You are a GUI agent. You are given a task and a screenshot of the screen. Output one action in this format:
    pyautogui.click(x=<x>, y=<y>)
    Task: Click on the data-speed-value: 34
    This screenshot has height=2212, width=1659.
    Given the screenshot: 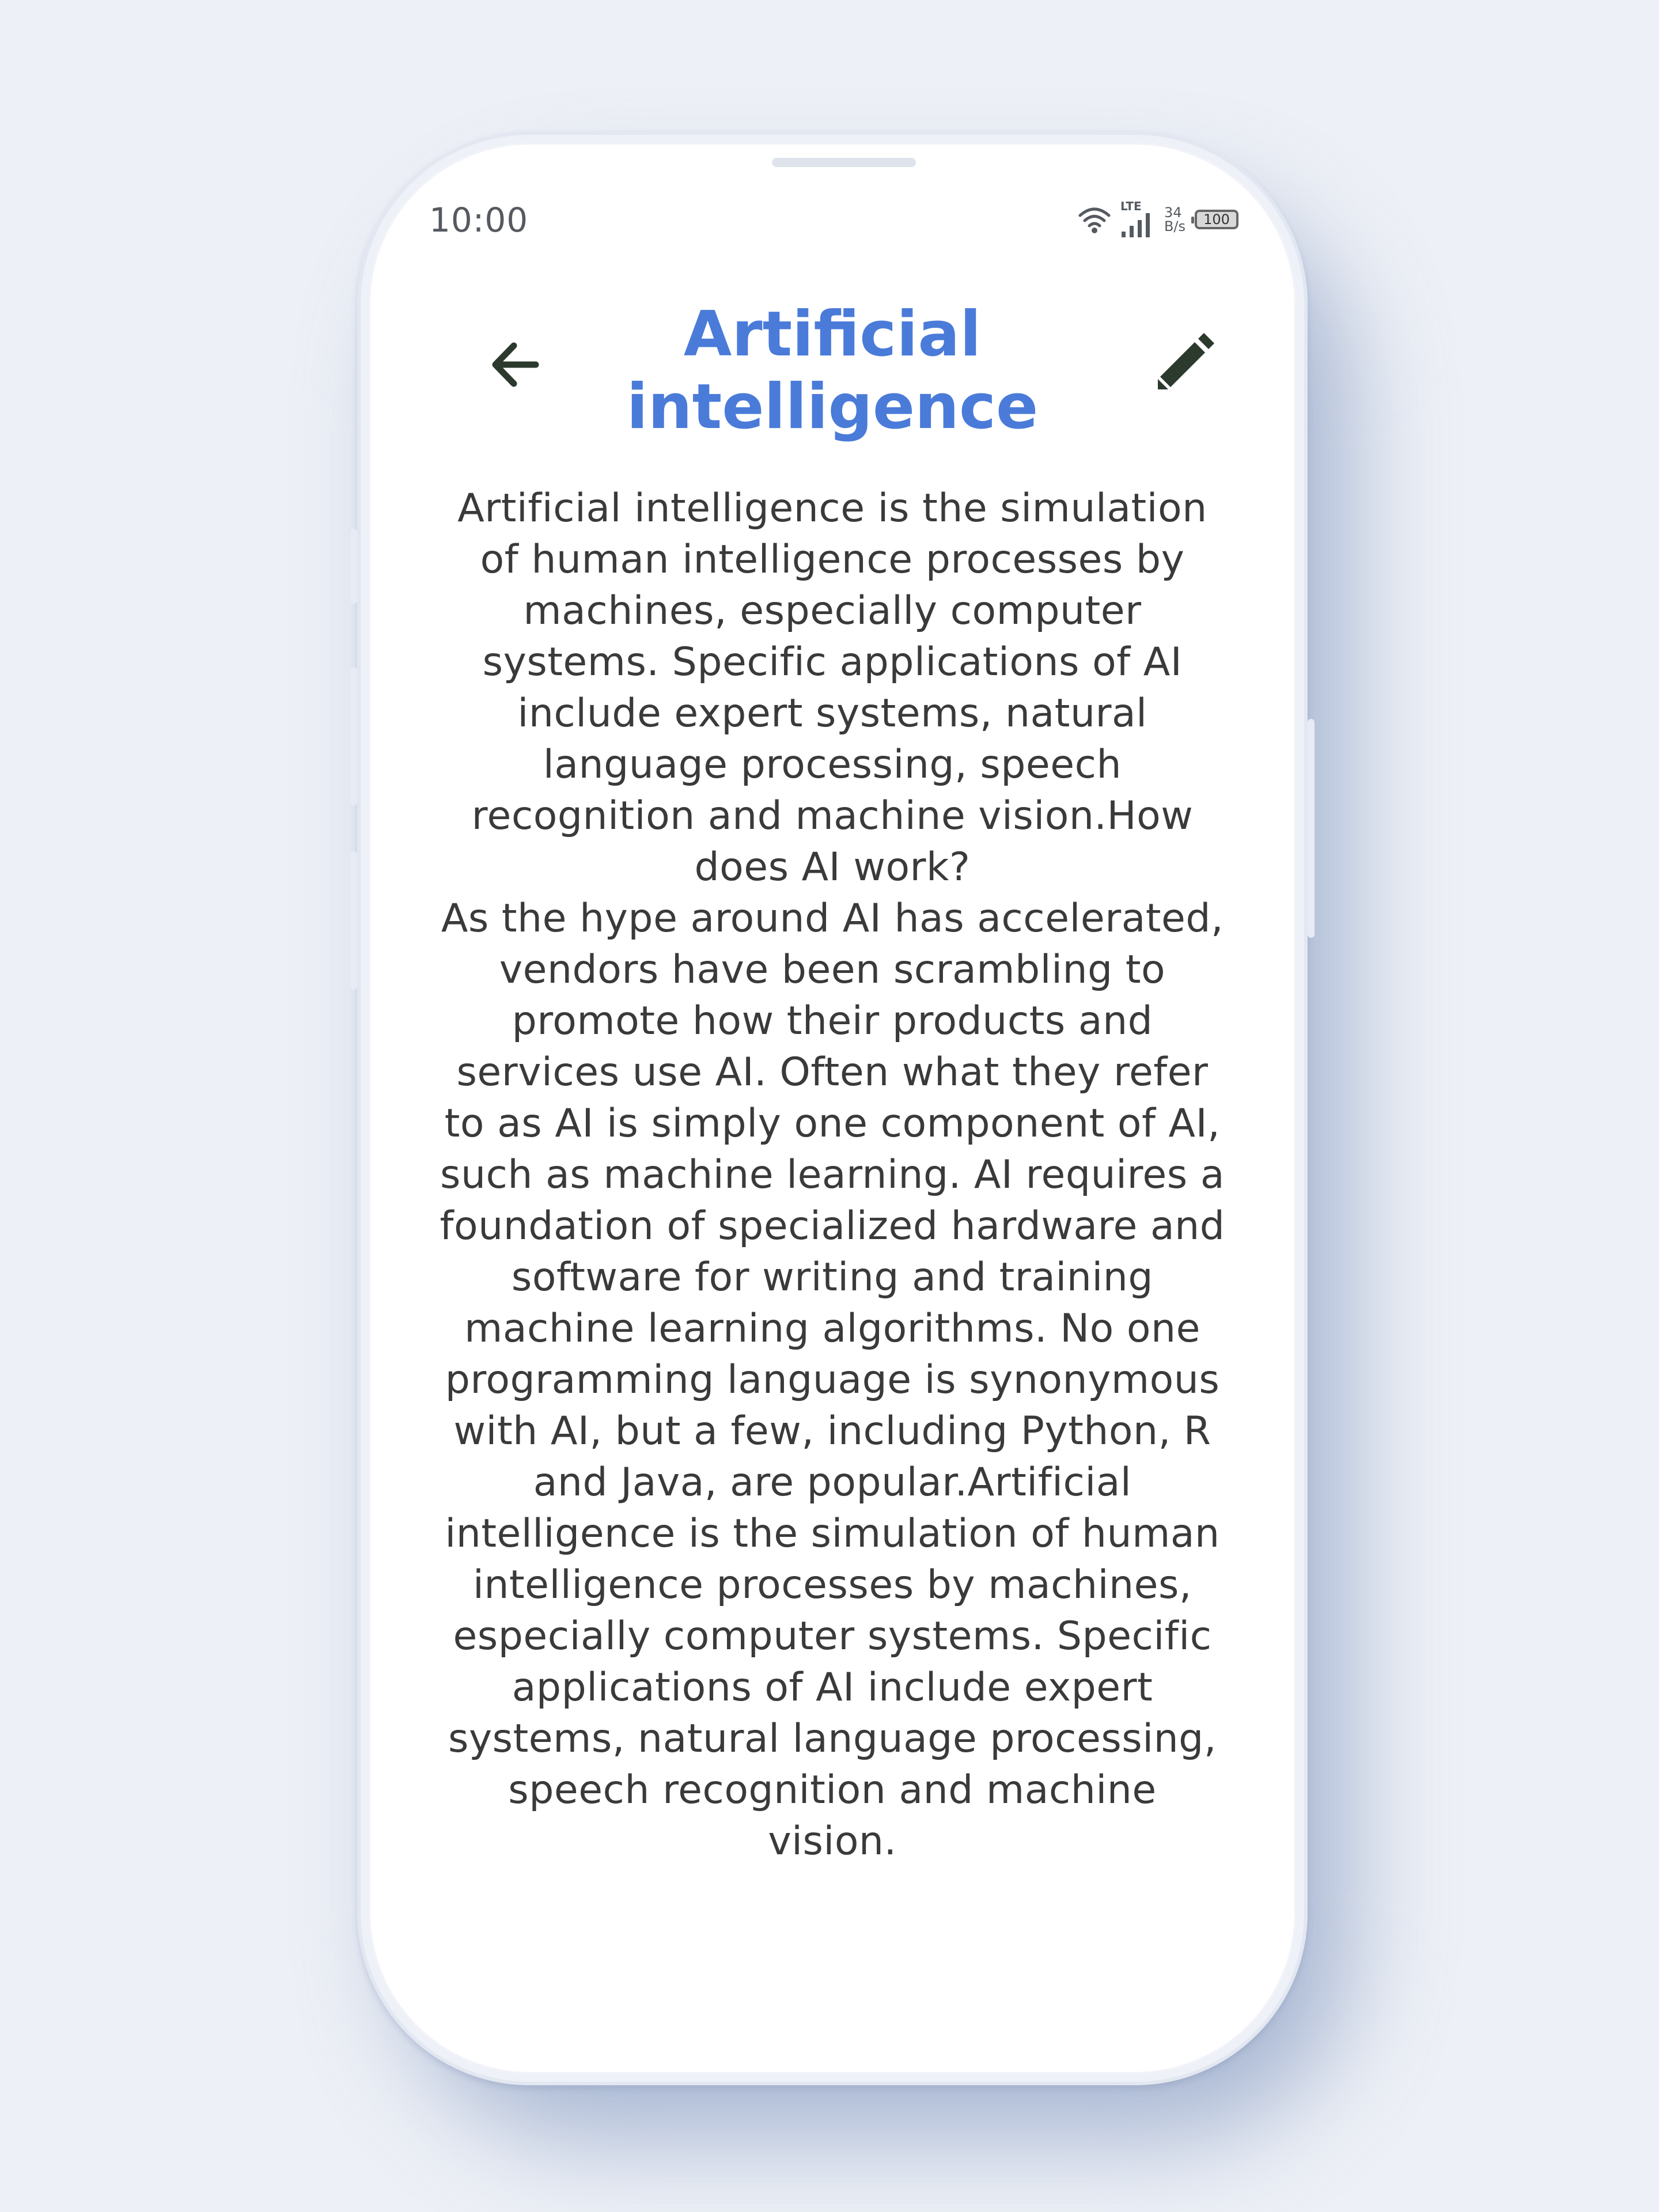 What is the action you would take?
    pyautogui.click(x=1173, y=212)
    